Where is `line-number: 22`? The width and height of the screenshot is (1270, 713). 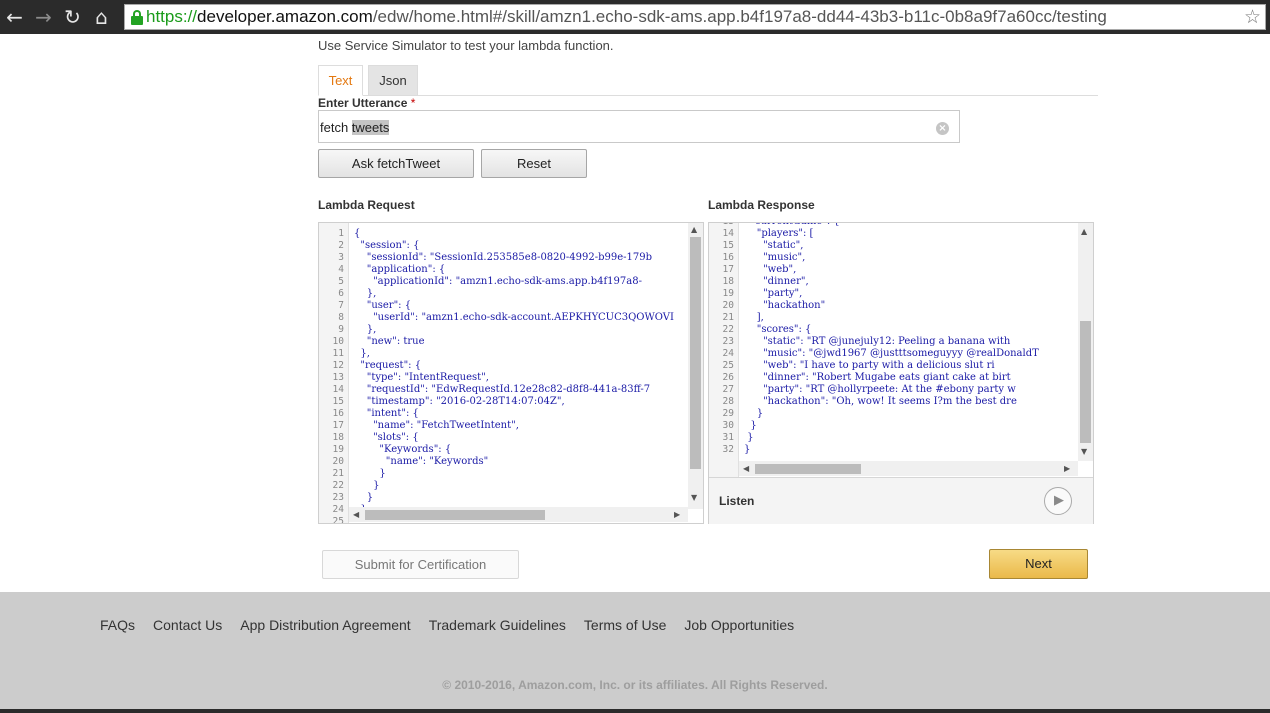 line-number: 22 is located at coordinates (338, 485).